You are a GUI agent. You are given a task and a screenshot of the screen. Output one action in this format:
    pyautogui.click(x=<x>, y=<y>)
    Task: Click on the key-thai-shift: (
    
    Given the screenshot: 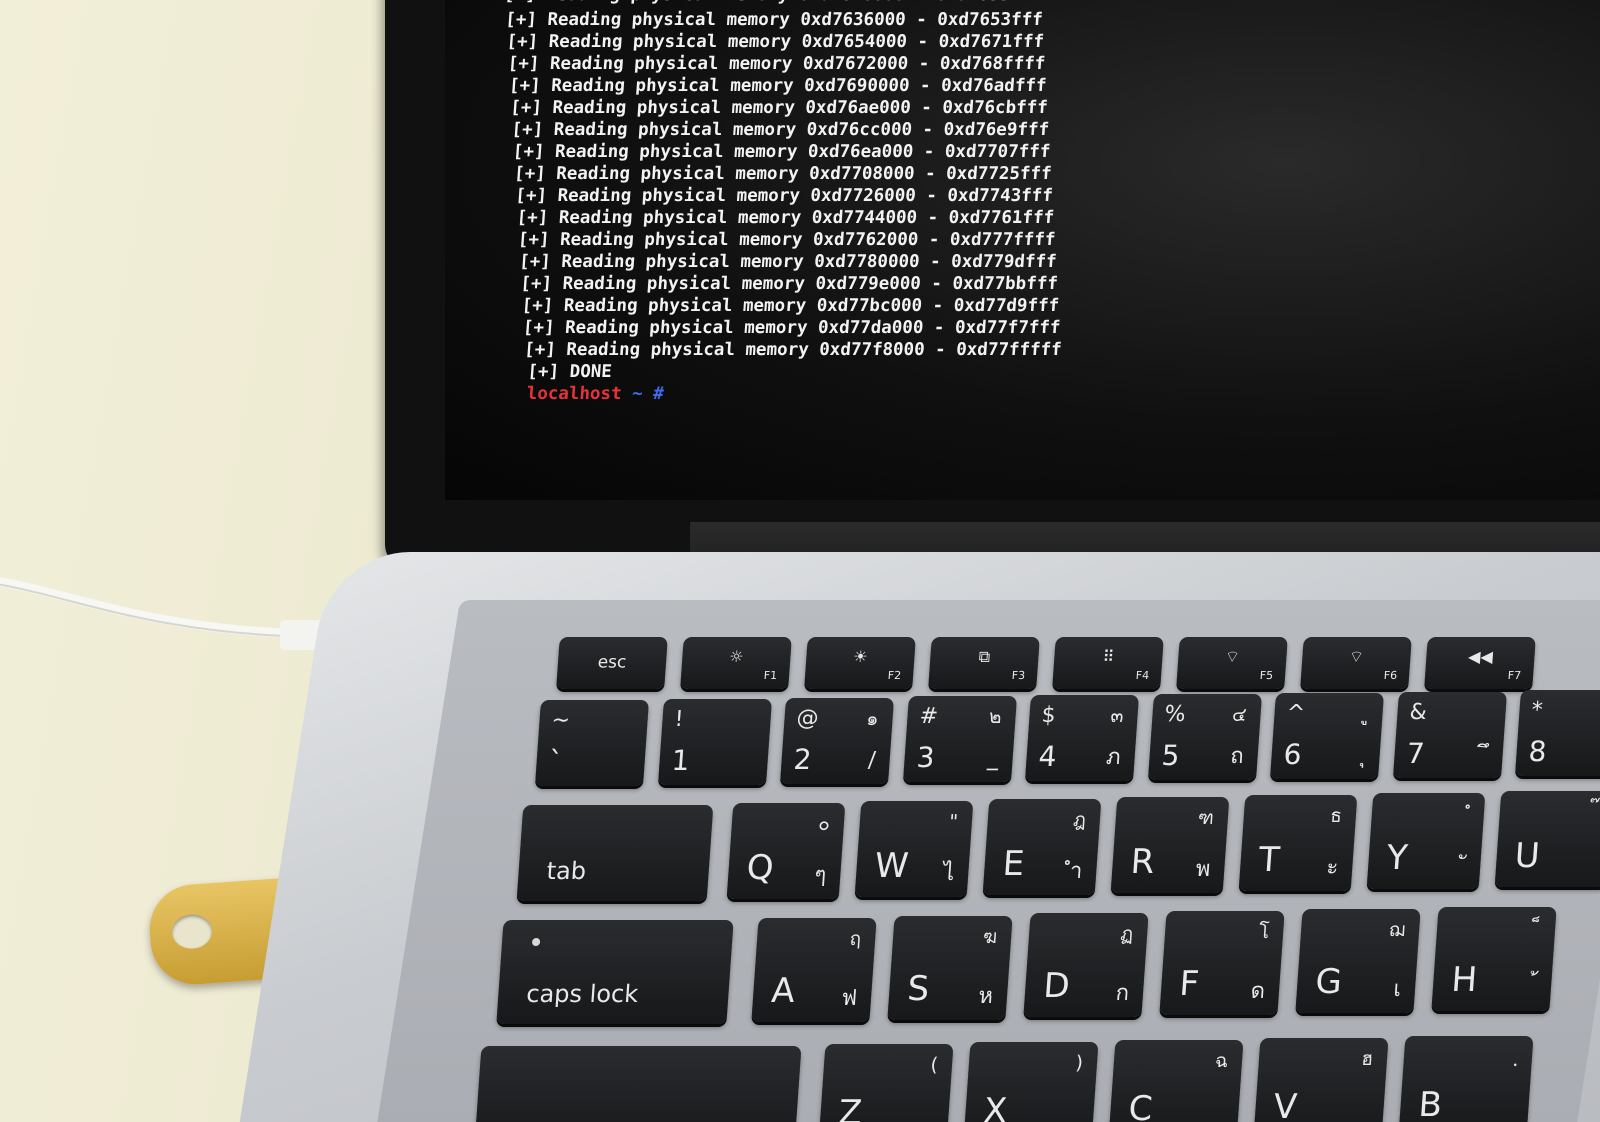 What is the action you would take?
    pyautogui.click(x=934, y=1065)
    